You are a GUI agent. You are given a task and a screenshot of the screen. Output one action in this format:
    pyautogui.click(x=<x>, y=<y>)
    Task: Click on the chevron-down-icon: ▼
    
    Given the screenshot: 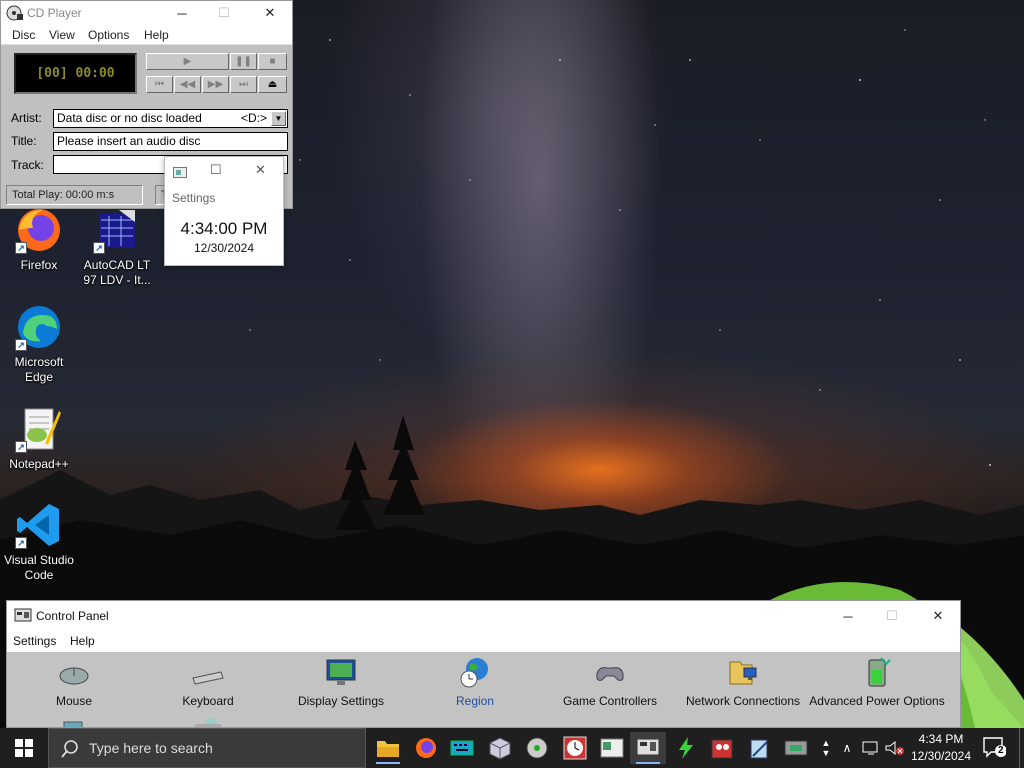 What is the action you would take?
    pyautogui.click(x=278, y=118)
    